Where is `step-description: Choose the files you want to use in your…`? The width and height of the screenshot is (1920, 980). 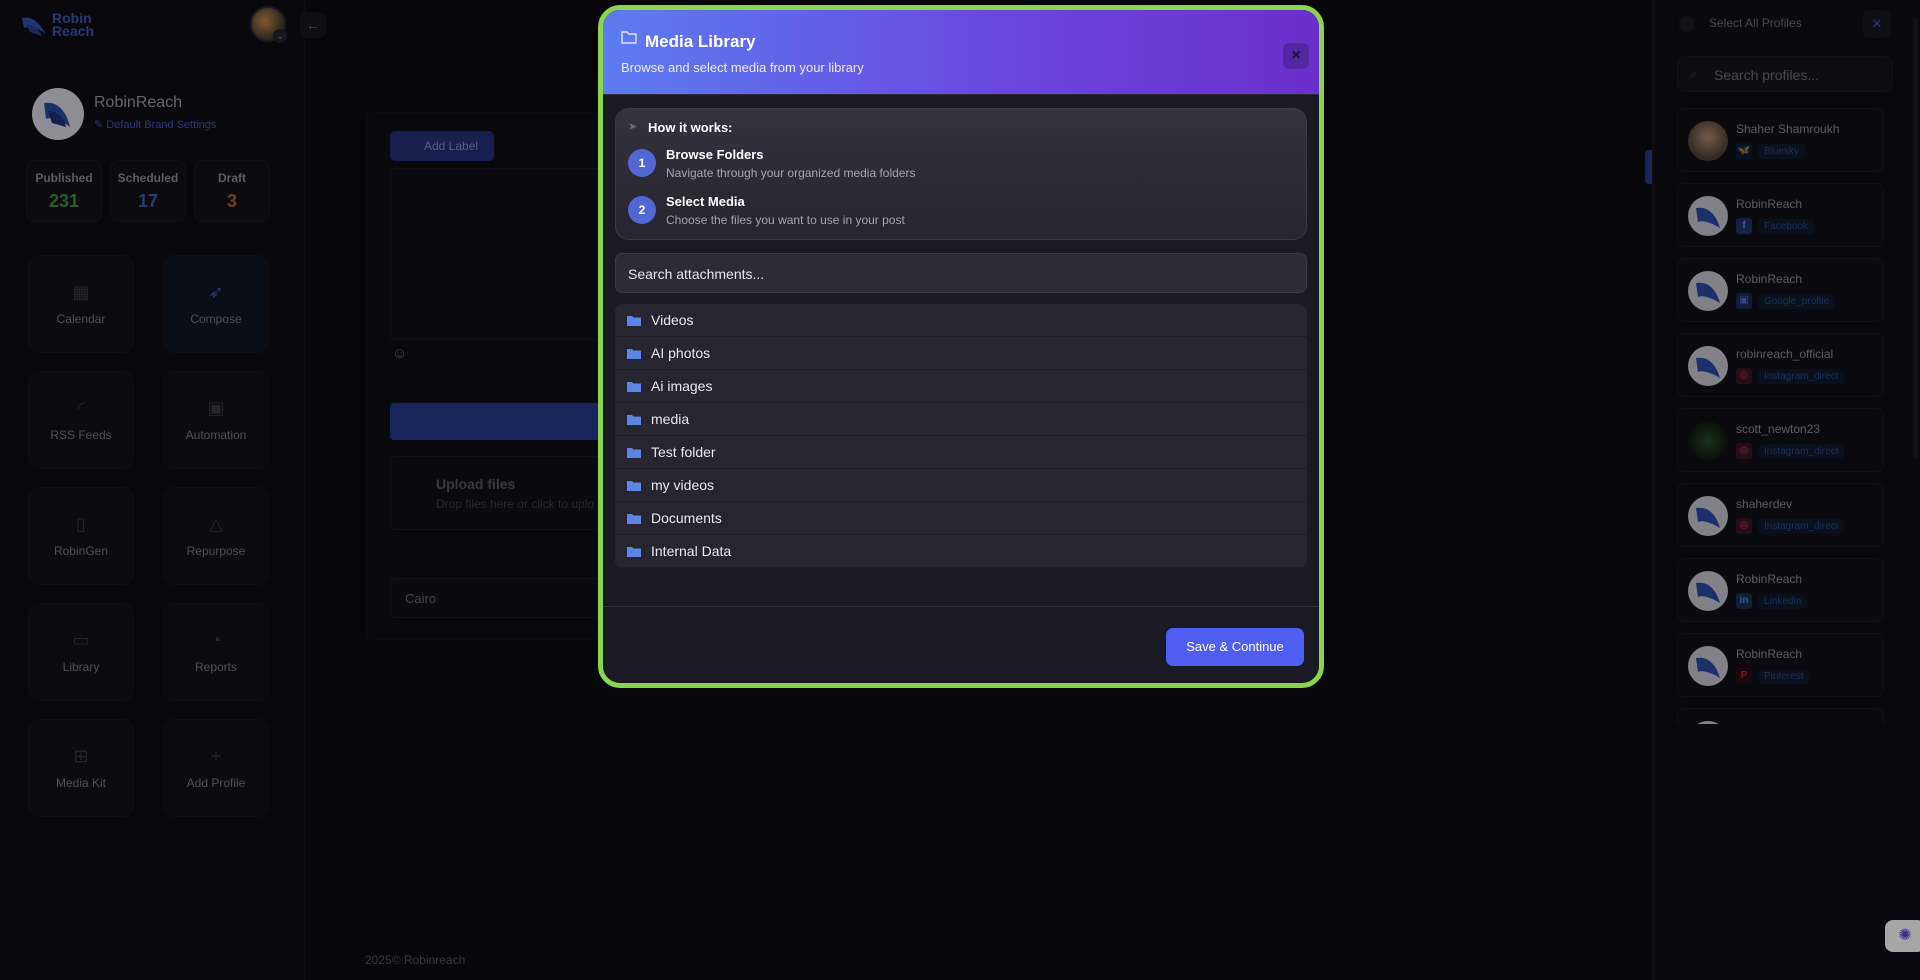
step-description: Choose the files you want to use in your… is located at coordinates (785, 220).